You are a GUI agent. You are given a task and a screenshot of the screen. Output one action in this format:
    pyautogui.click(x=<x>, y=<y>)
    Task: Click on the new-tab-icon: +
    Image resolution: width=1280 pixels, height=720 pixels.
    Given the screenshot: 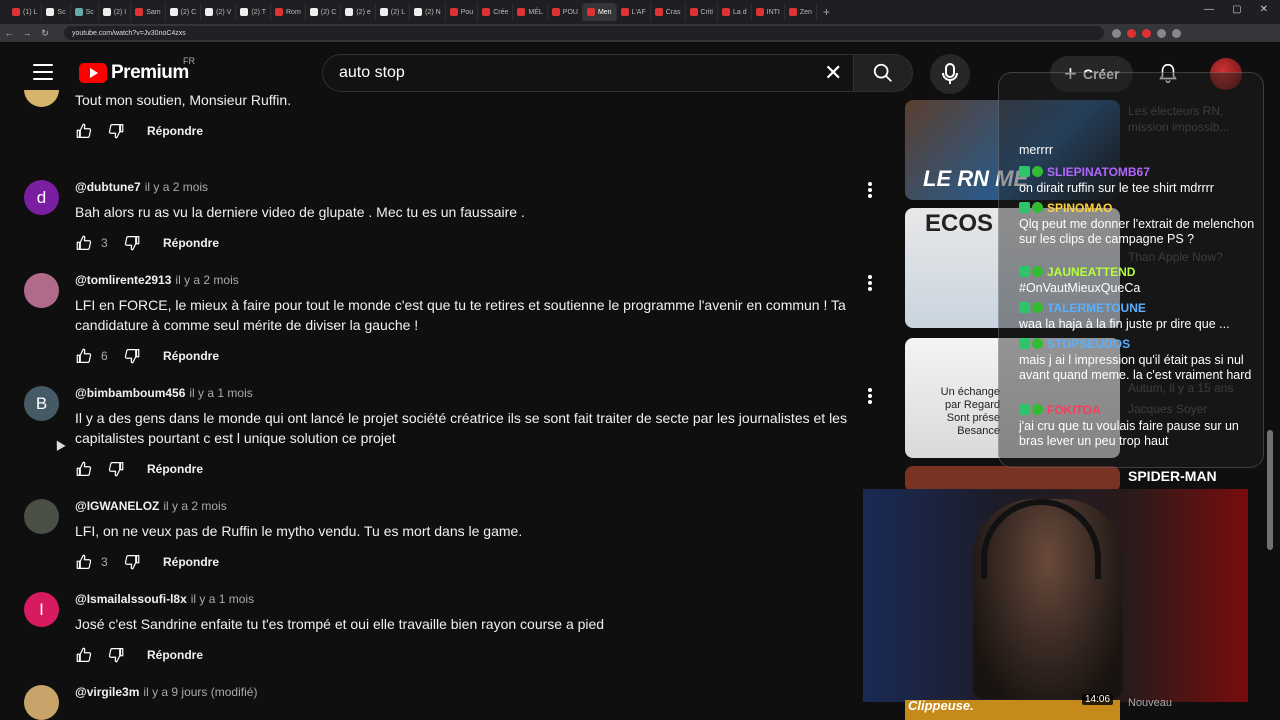 What is the action you would take?
    pyautogui.click(x=826, y=12)
    